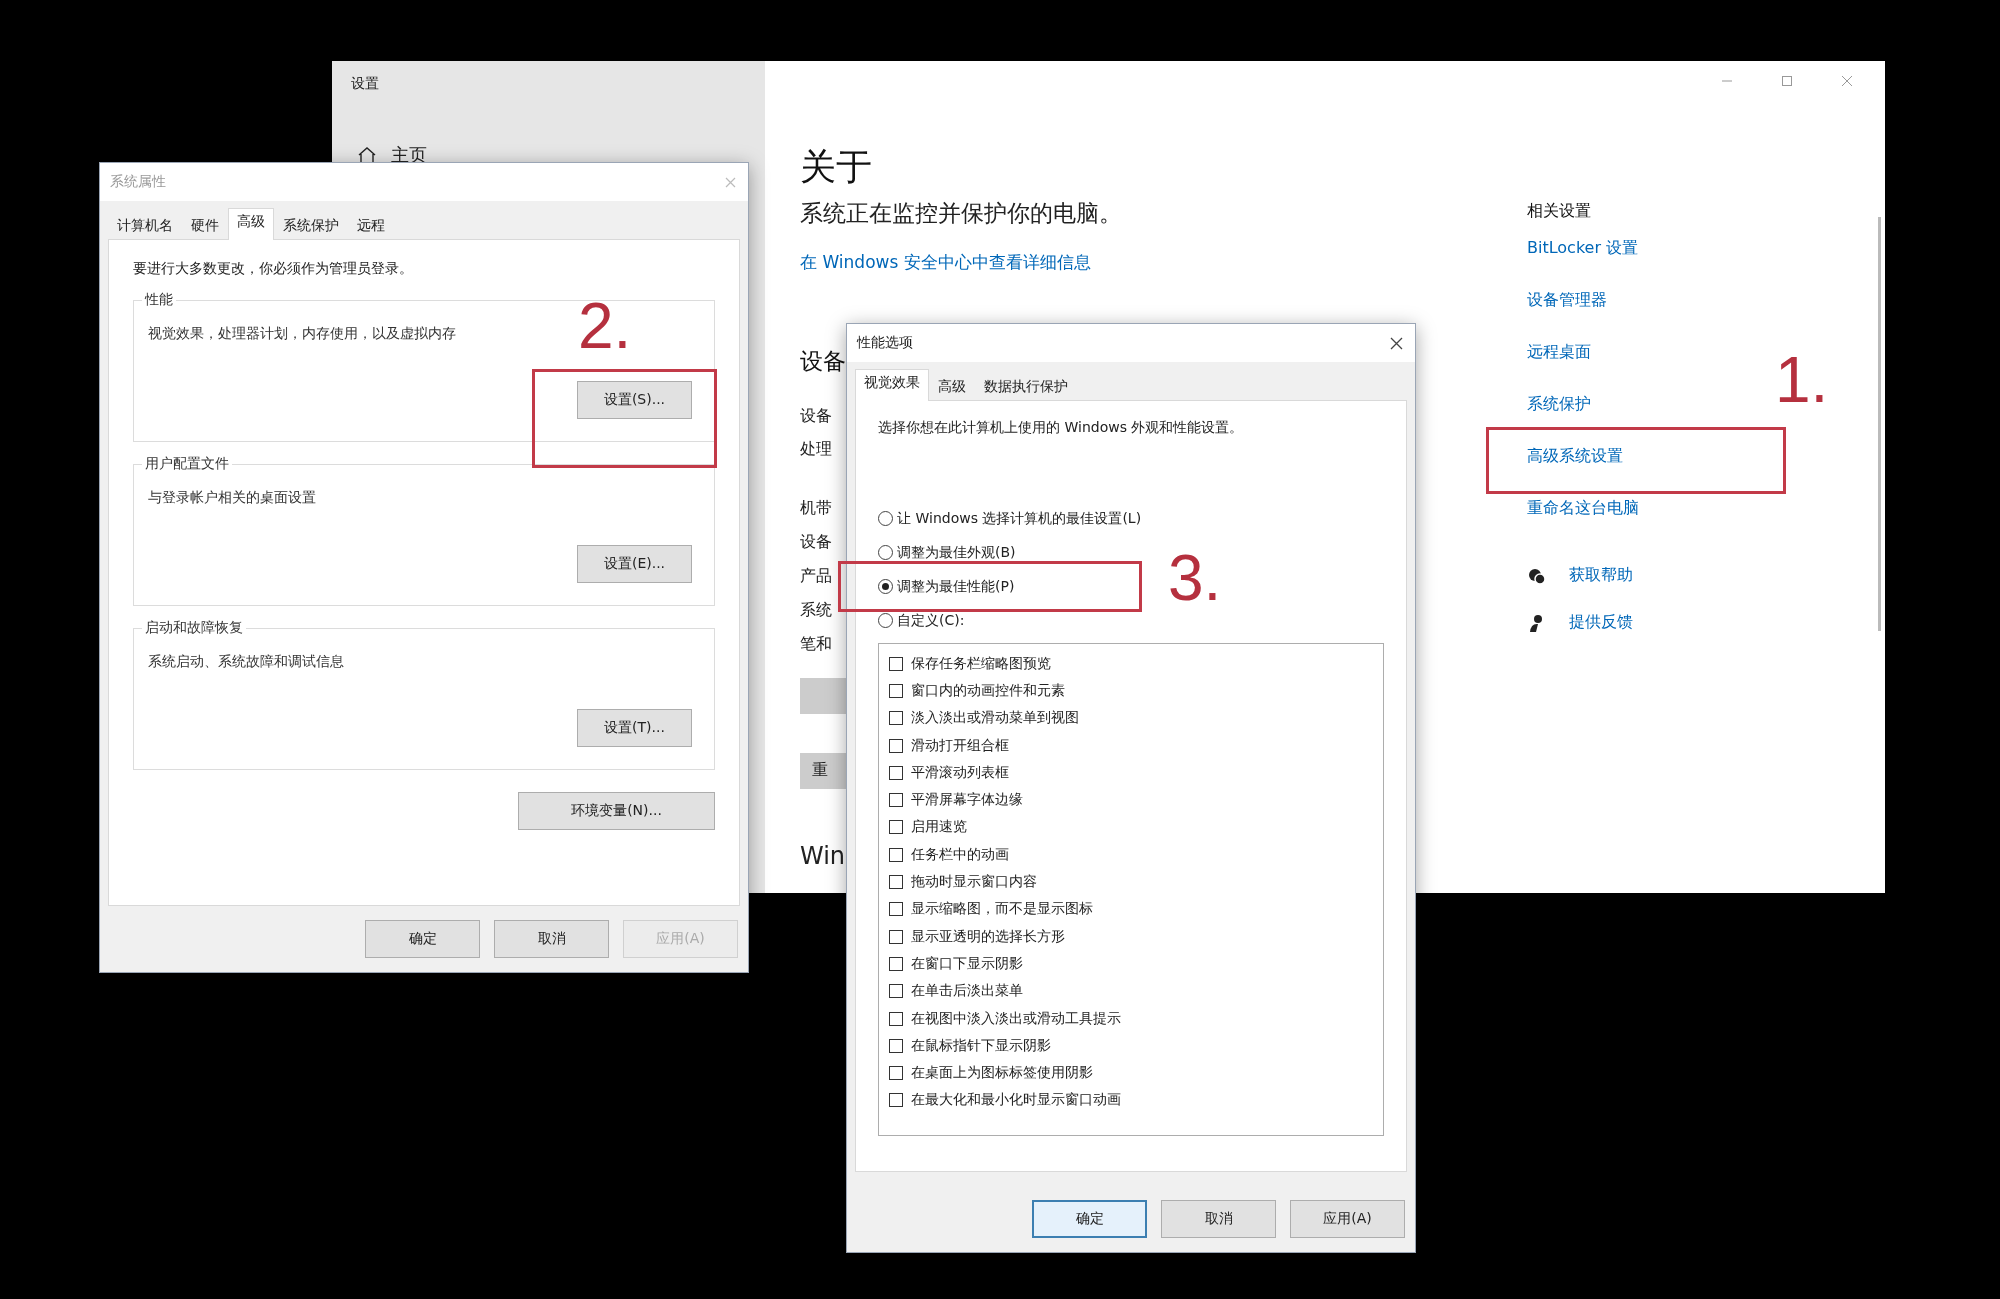  Describe the element at coordinates (1026, 386) in the screenshot. I see `tab: 数据执行保护` at that location.